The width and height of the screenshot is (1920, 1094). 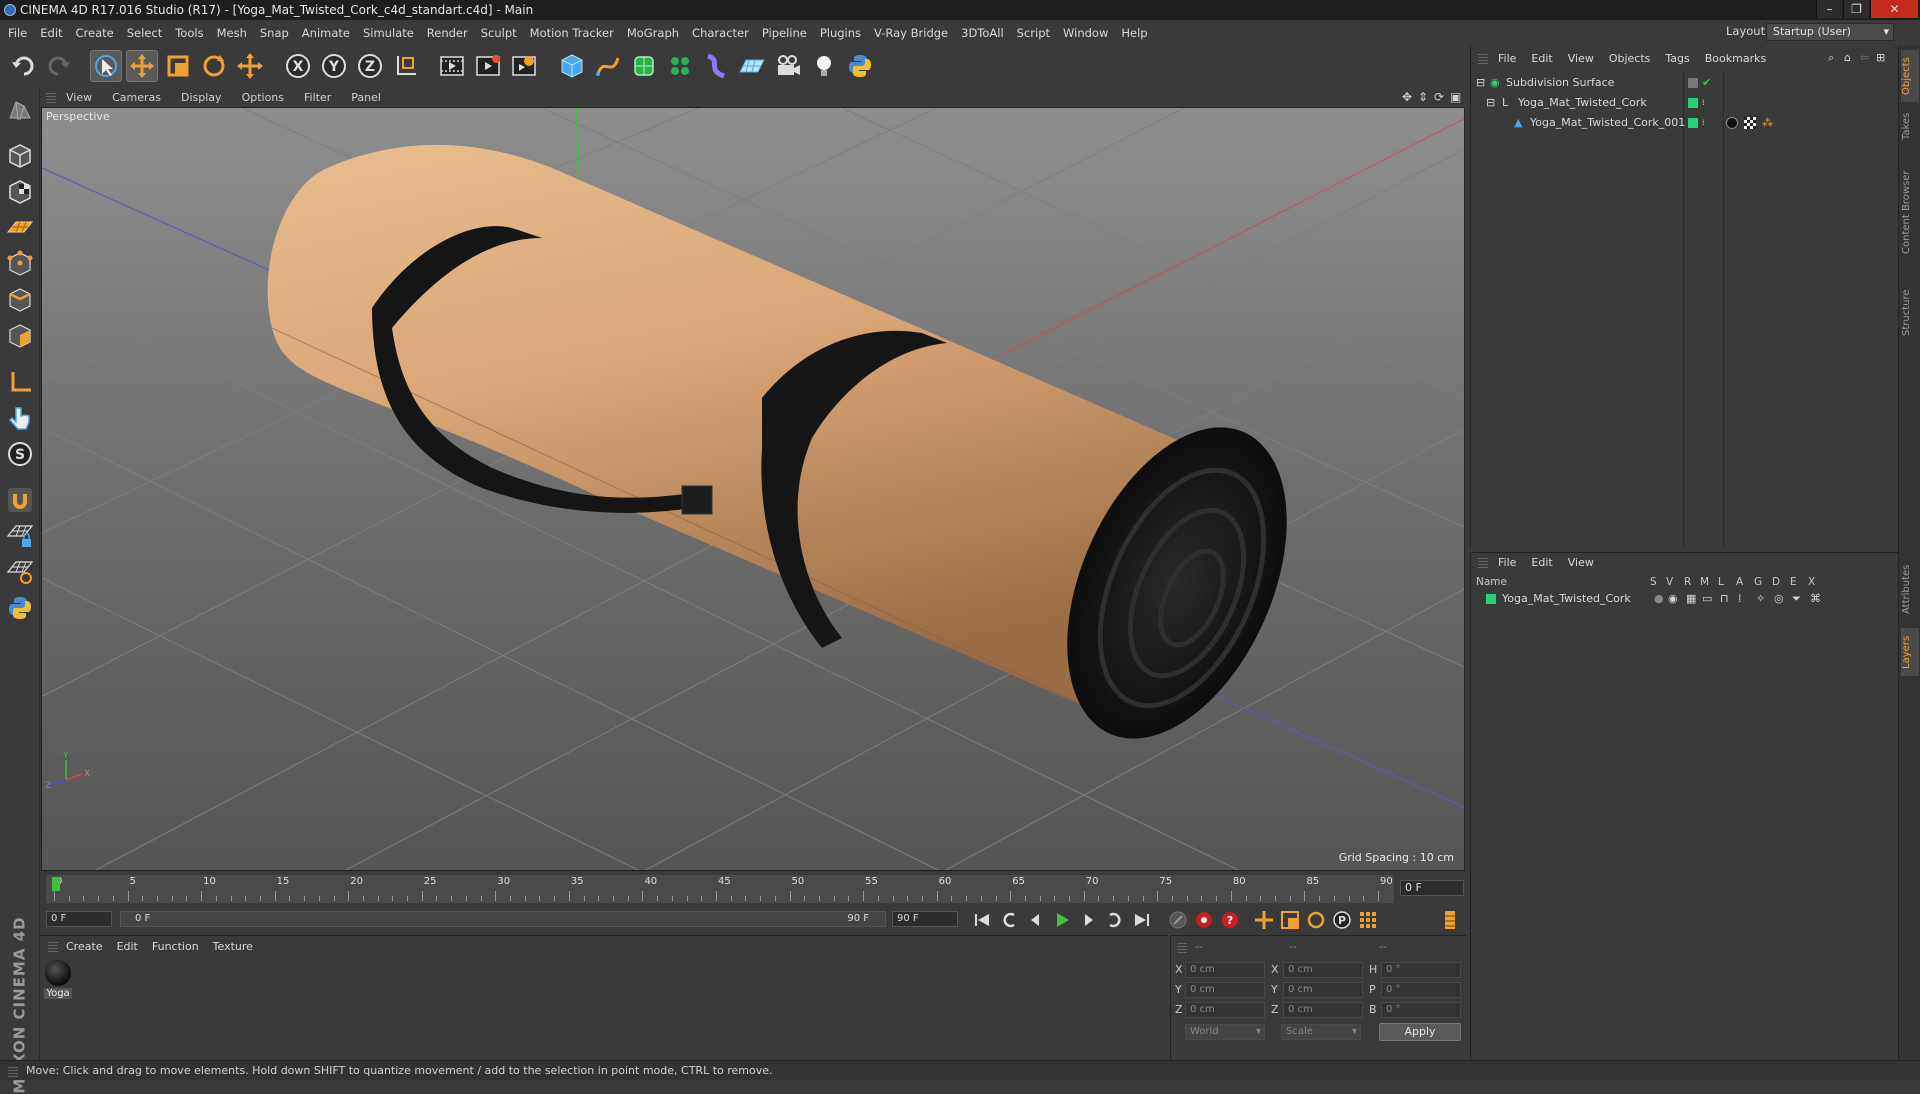 What do you see at coordinates (524, 66) in the screenshot?
I see `edit-render-settings-icon` at bounding box center [524, 66].